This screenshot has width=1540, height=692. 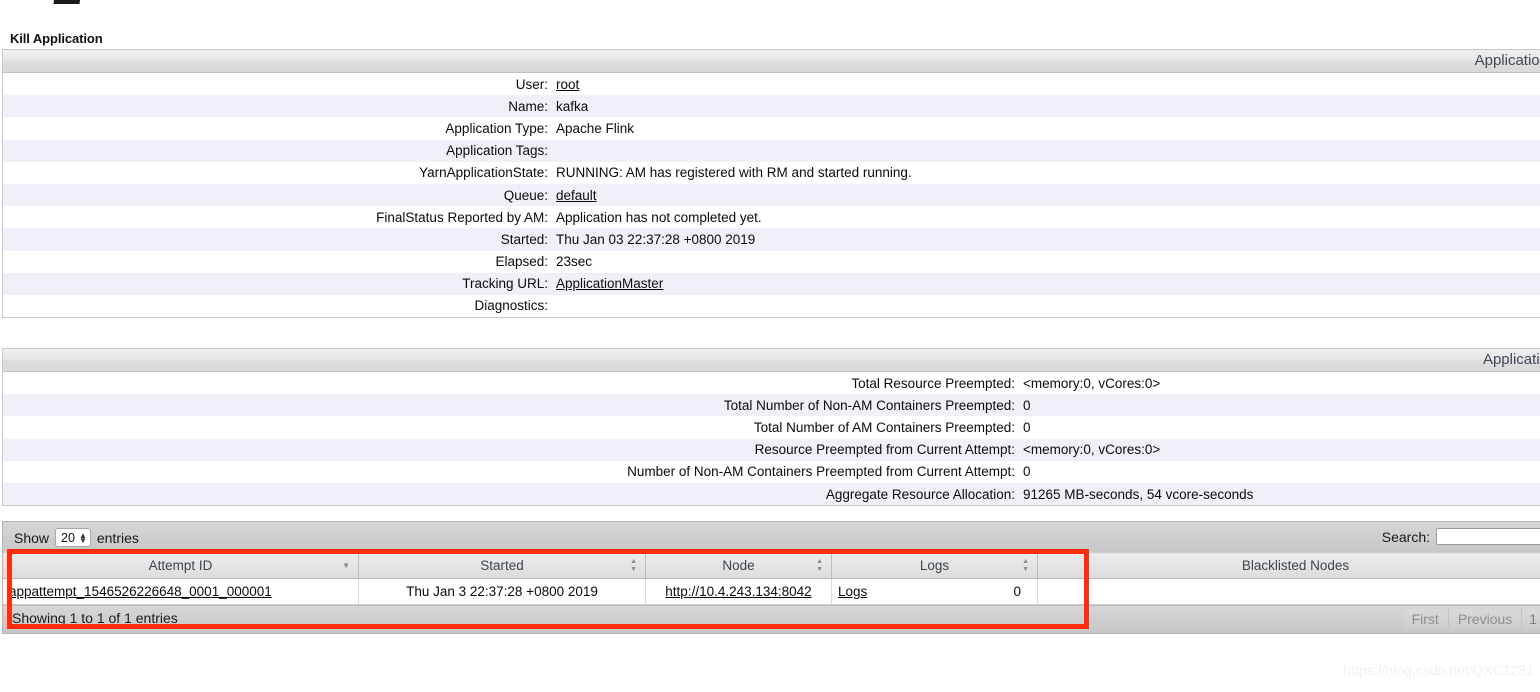 I want to click on column-header-attempt-id: Attempt ID ▼, so click(x=181, y=565).